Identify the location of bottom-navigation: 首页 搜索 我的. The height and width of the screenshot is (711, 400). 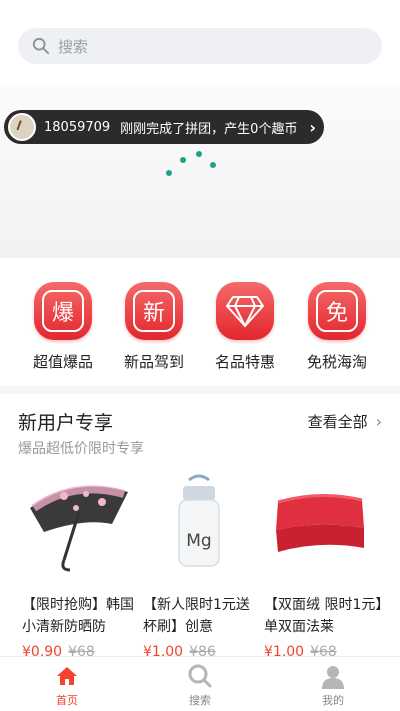
(200, 683).